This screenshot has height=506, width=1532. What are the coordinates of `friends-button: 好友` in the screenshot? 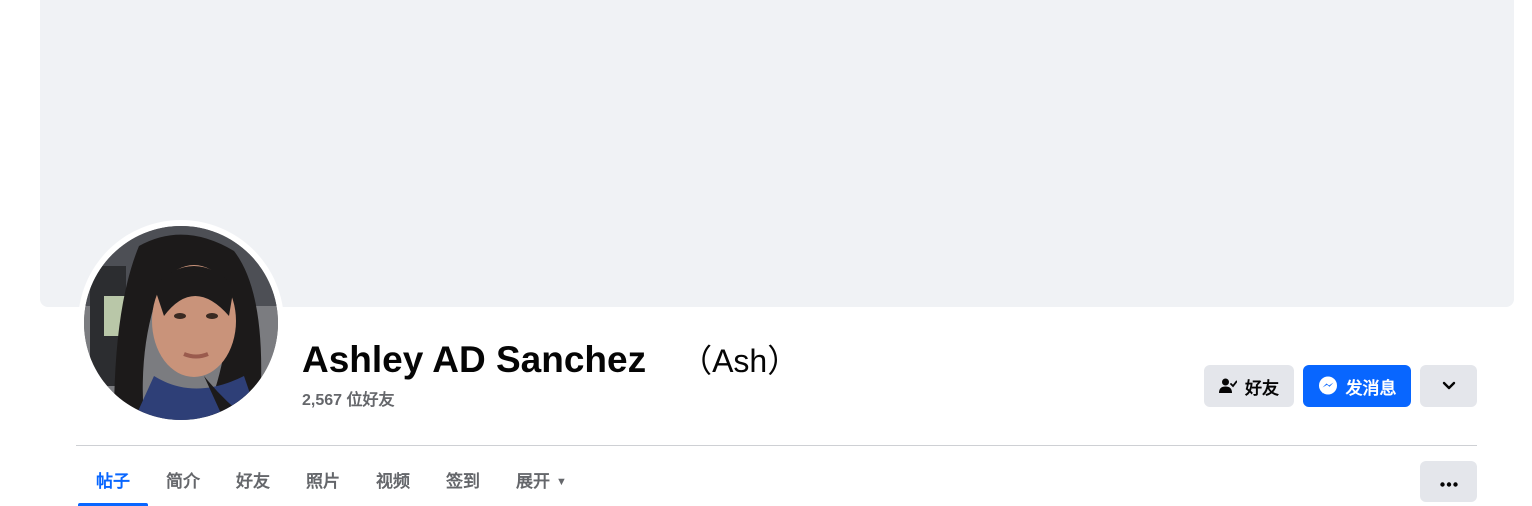 It's located at (1249, 386).